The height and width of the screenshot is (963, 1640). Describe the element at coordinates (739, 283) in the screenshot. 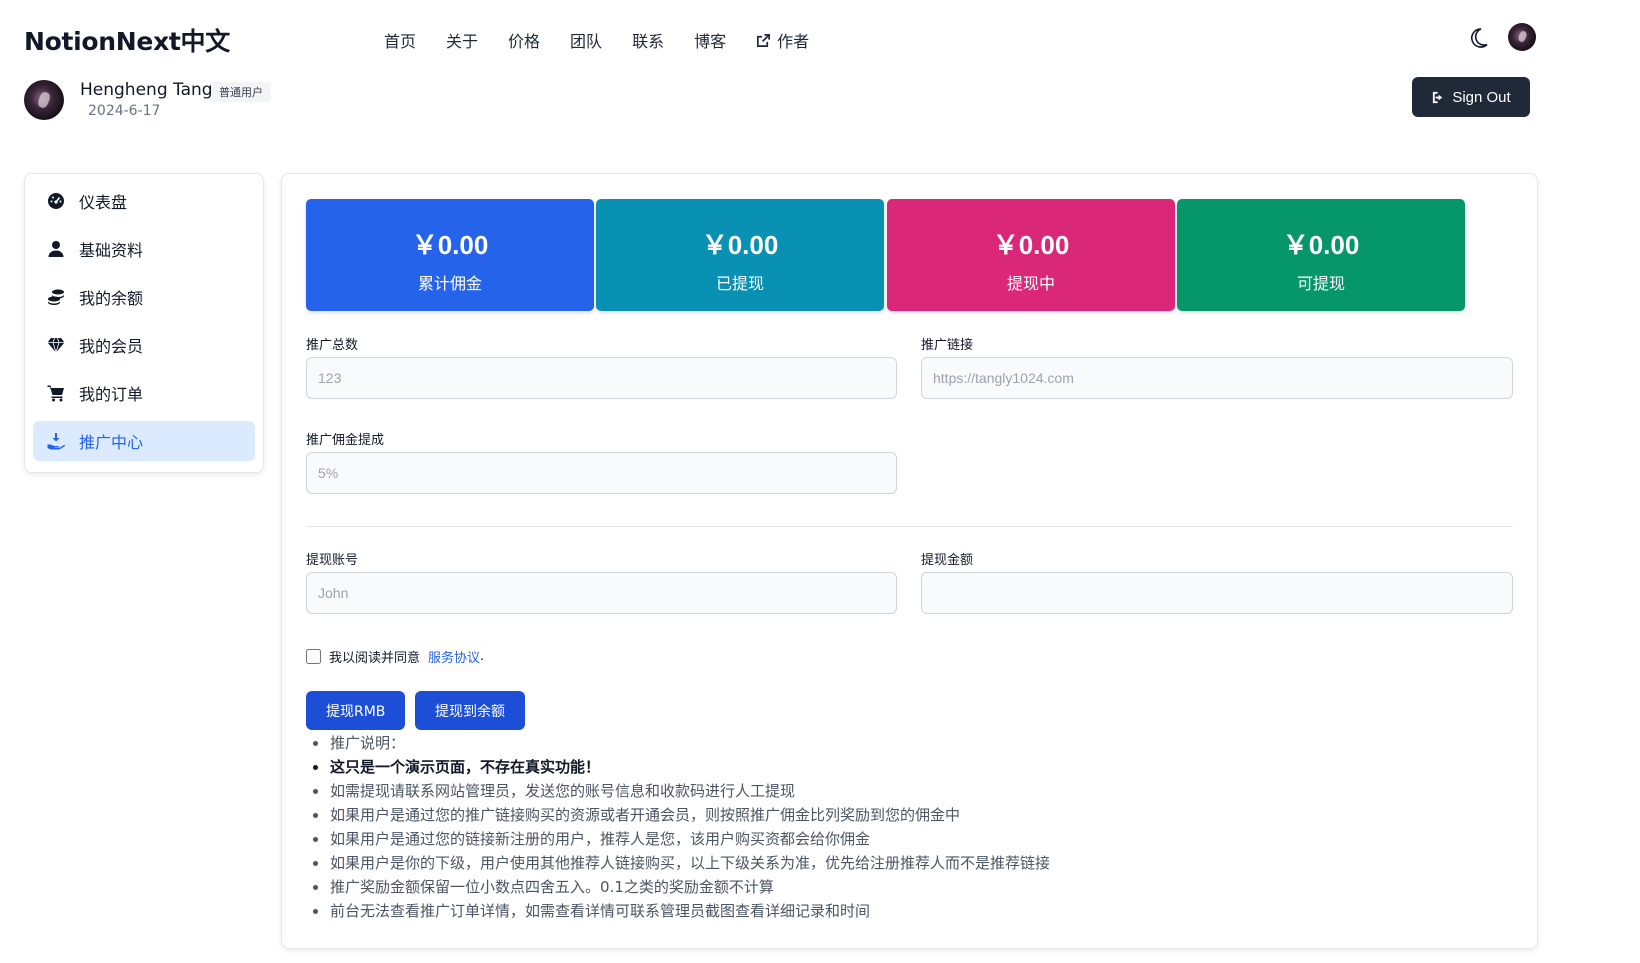

I see `stat-label: 已提现` at that location.